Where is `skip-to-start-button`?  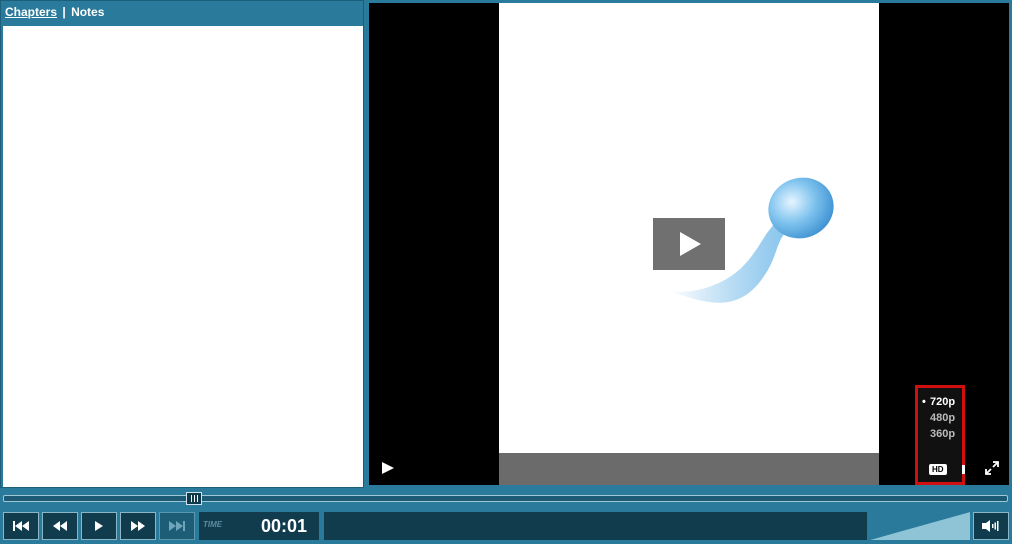
skip-to-start-button is located at coordinates (21, 526).